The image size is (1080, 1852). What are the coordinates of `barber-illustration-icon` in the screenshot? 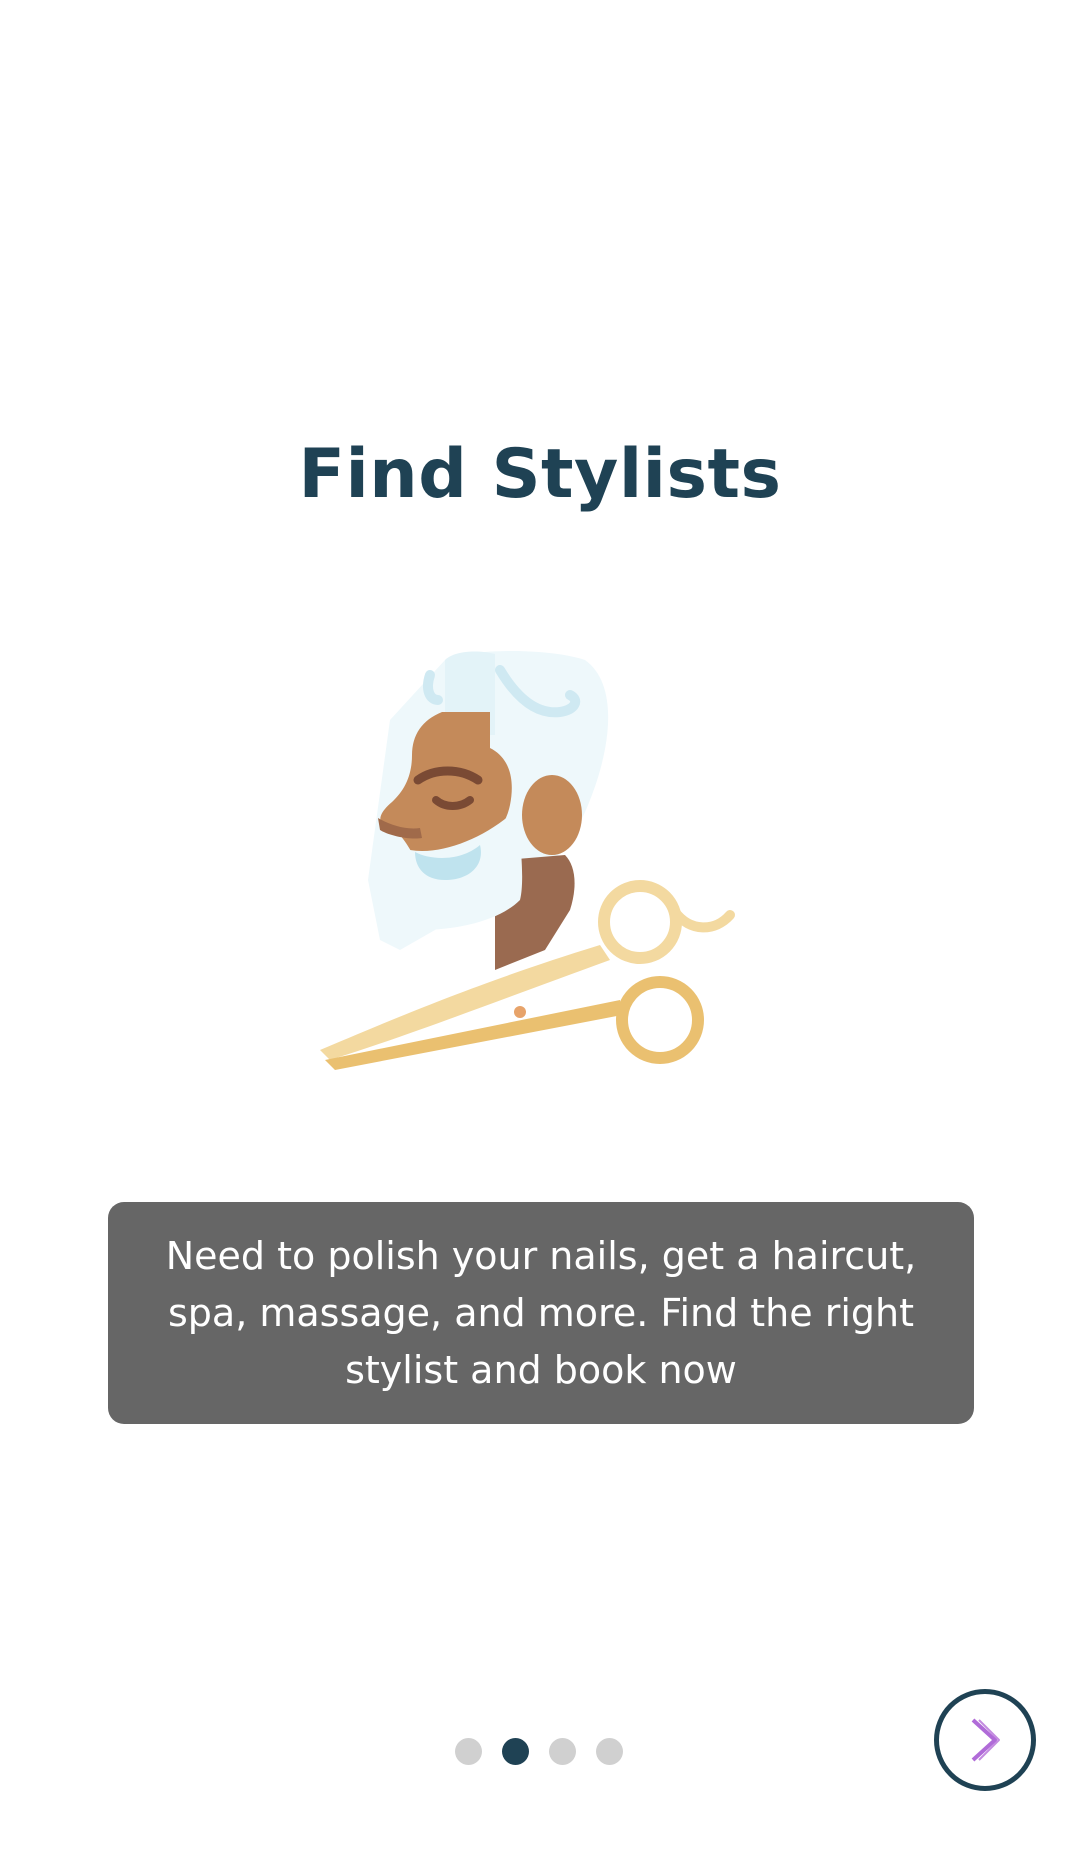 It's located at (540, 860).